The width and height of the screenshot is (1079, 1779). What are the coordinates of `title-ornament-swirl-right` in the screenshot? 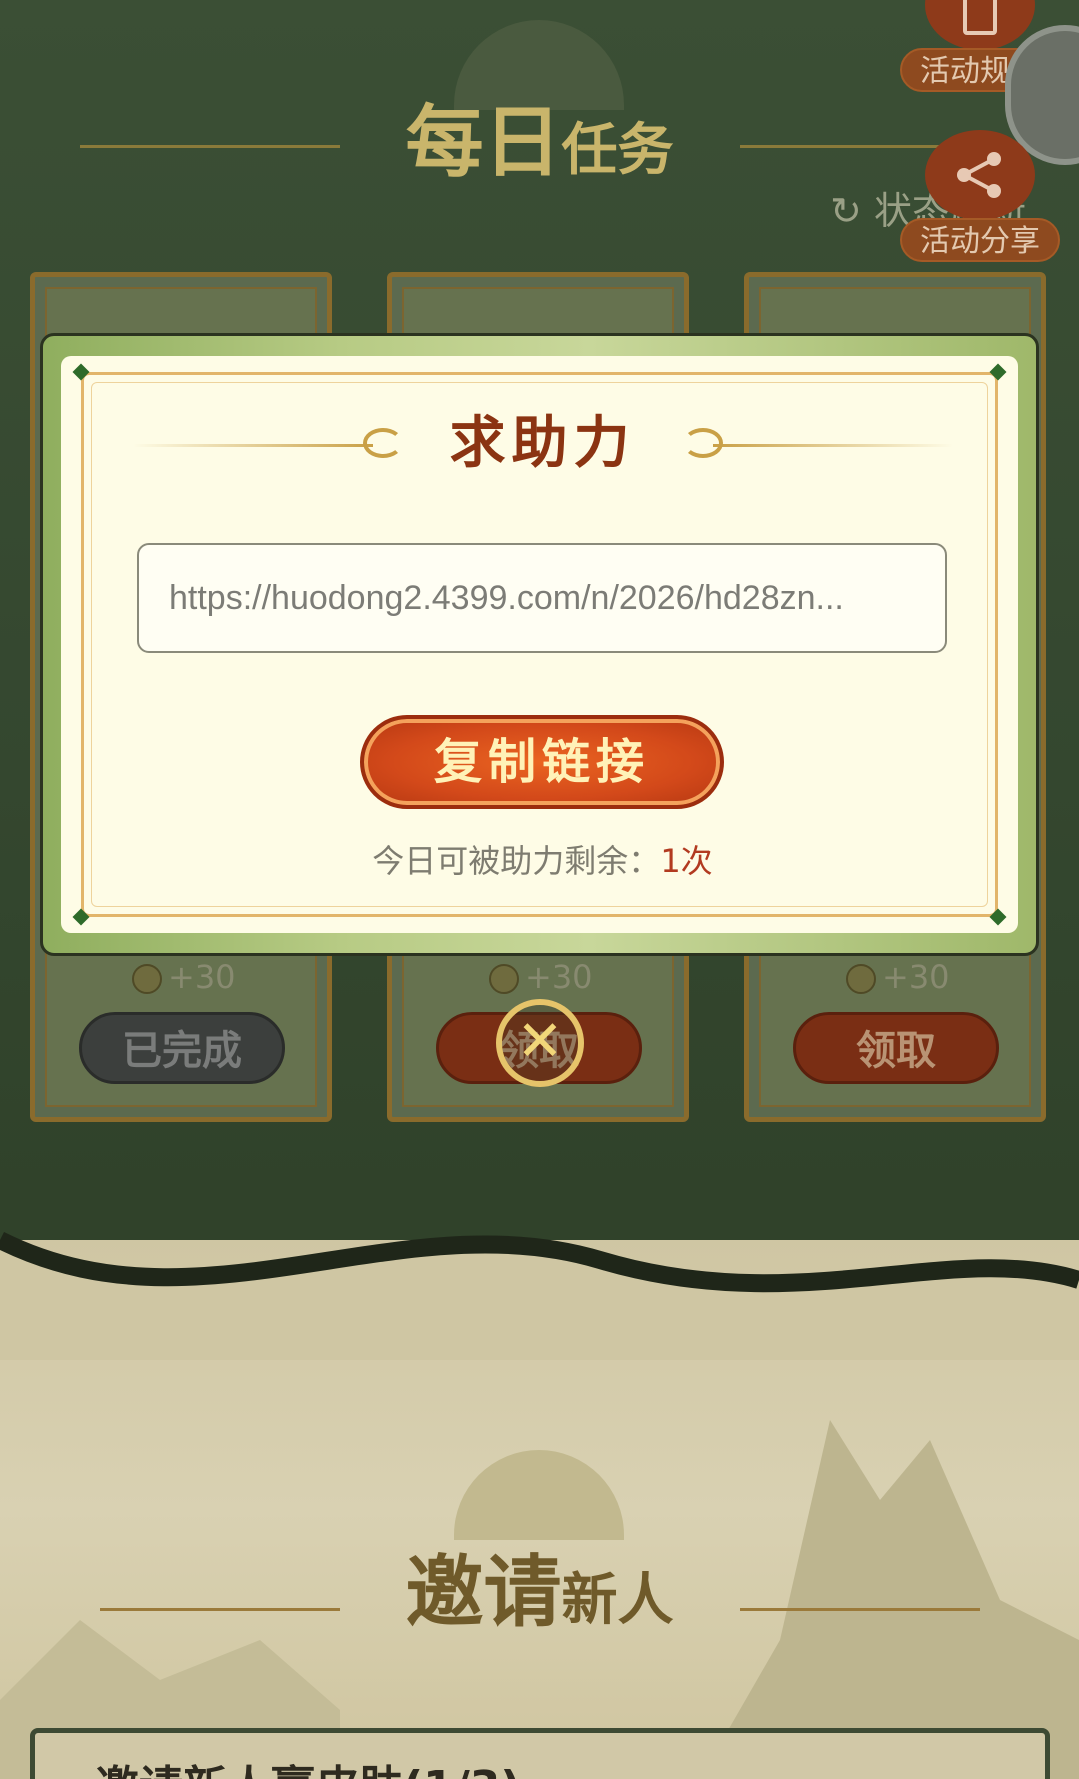 It's located at (703, 443).